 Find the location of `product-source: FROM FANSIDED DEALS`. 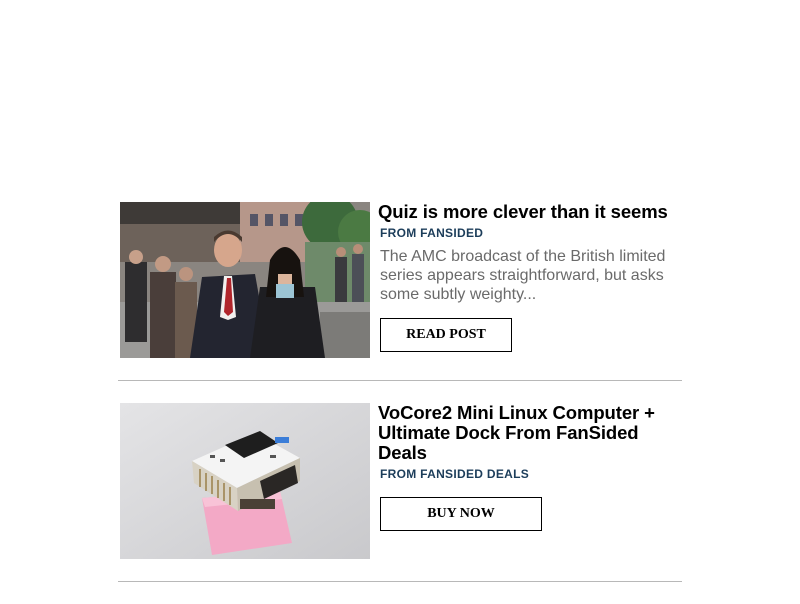

product-source: FROM FANSIDED DEALS is located at coordinates (455, 474).